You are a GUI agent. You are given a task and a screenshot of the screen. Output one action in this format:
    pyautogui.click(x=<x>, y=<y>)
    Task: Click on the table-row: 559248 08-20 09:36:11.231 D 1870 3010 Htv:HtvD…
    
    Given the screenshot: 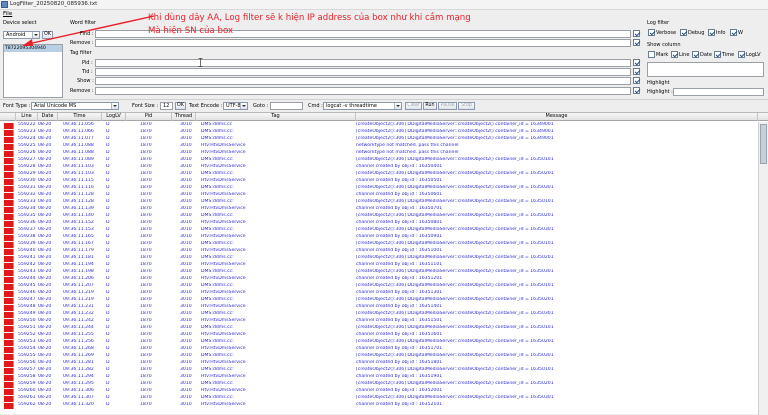 What is the action you would take?
    pyautogui.click(x=379, y=307)
    